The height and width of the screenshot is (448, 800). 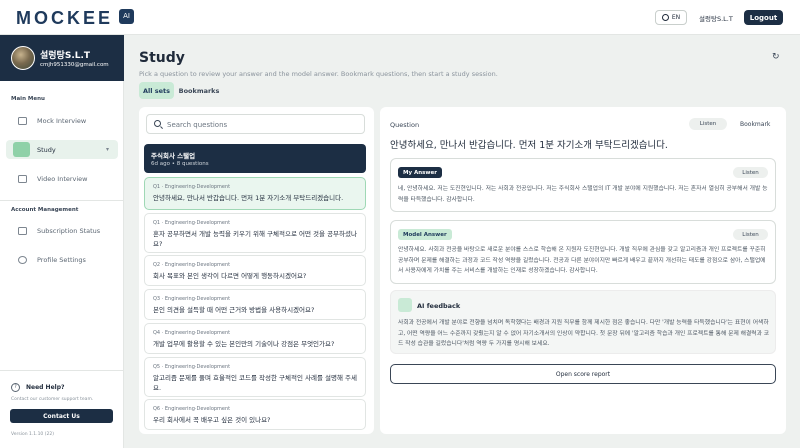 I want to click on monitor-icon, so click(x=22, y=230).